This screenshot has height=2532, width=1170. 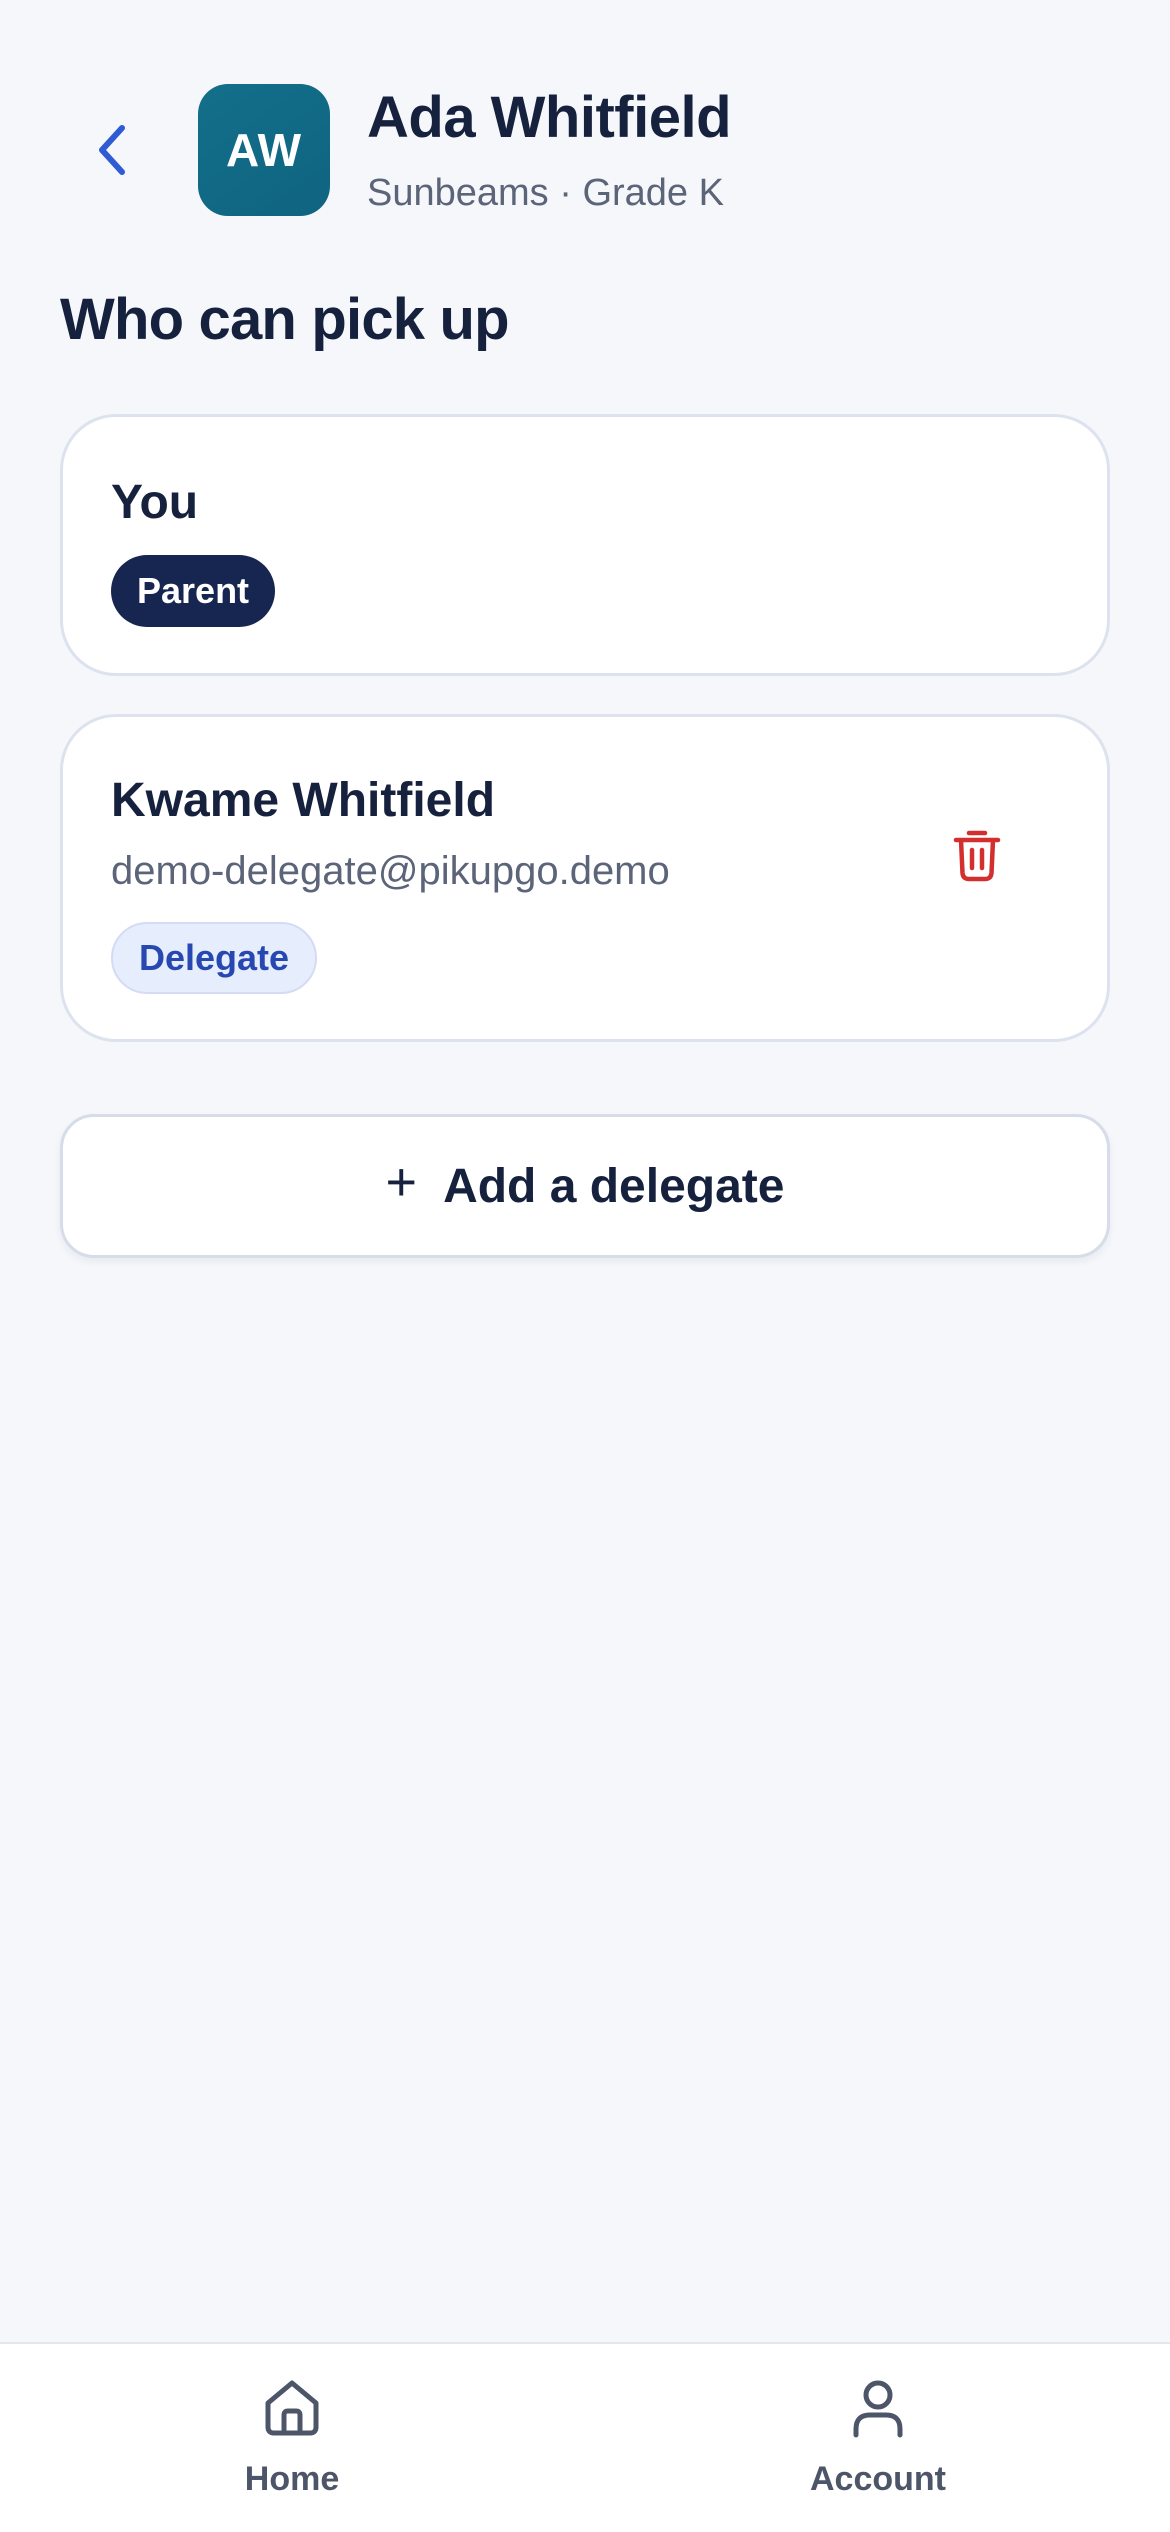 I want to click on role-badge-delegate: Delegate, so click(x=214, y=958).